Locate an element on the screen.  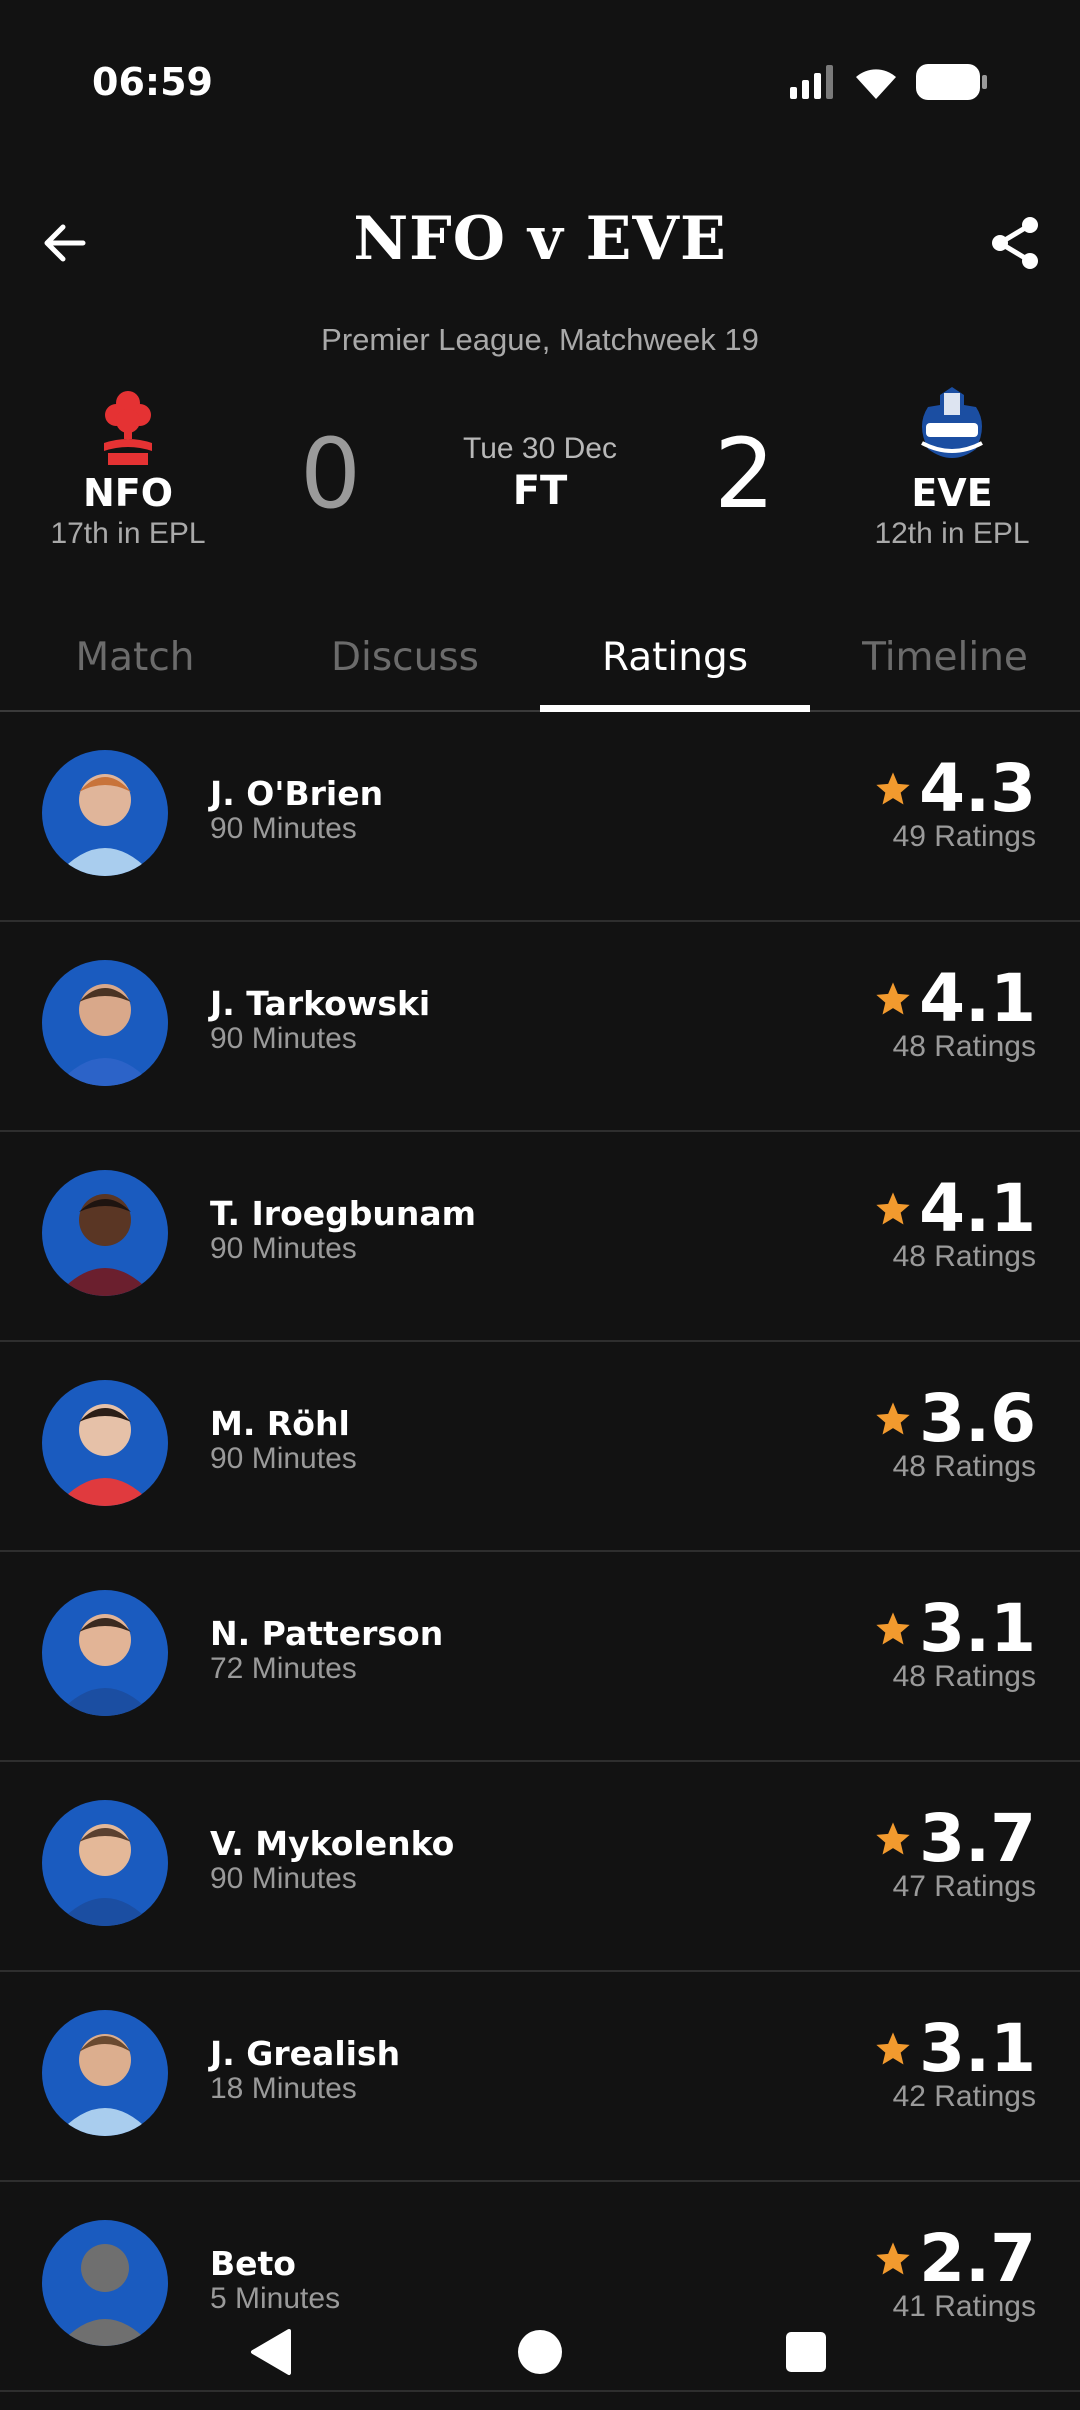
share-icon is located at coordinates (1015, 243).